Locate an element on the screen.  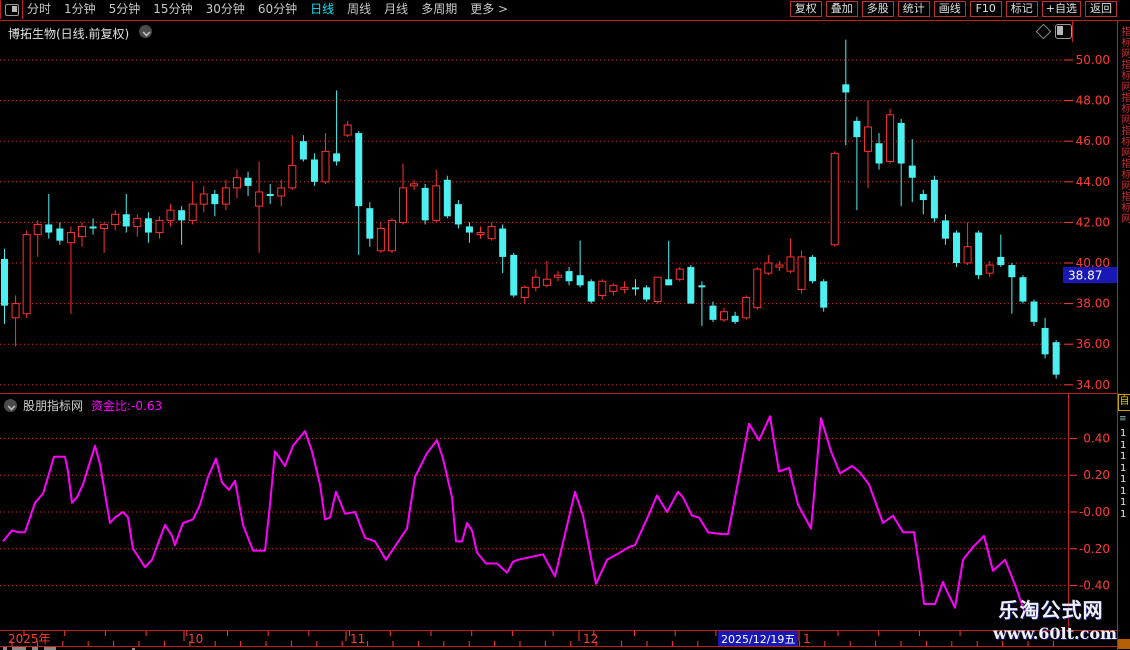
diamond-icon is located at coordinates (1043, 31).